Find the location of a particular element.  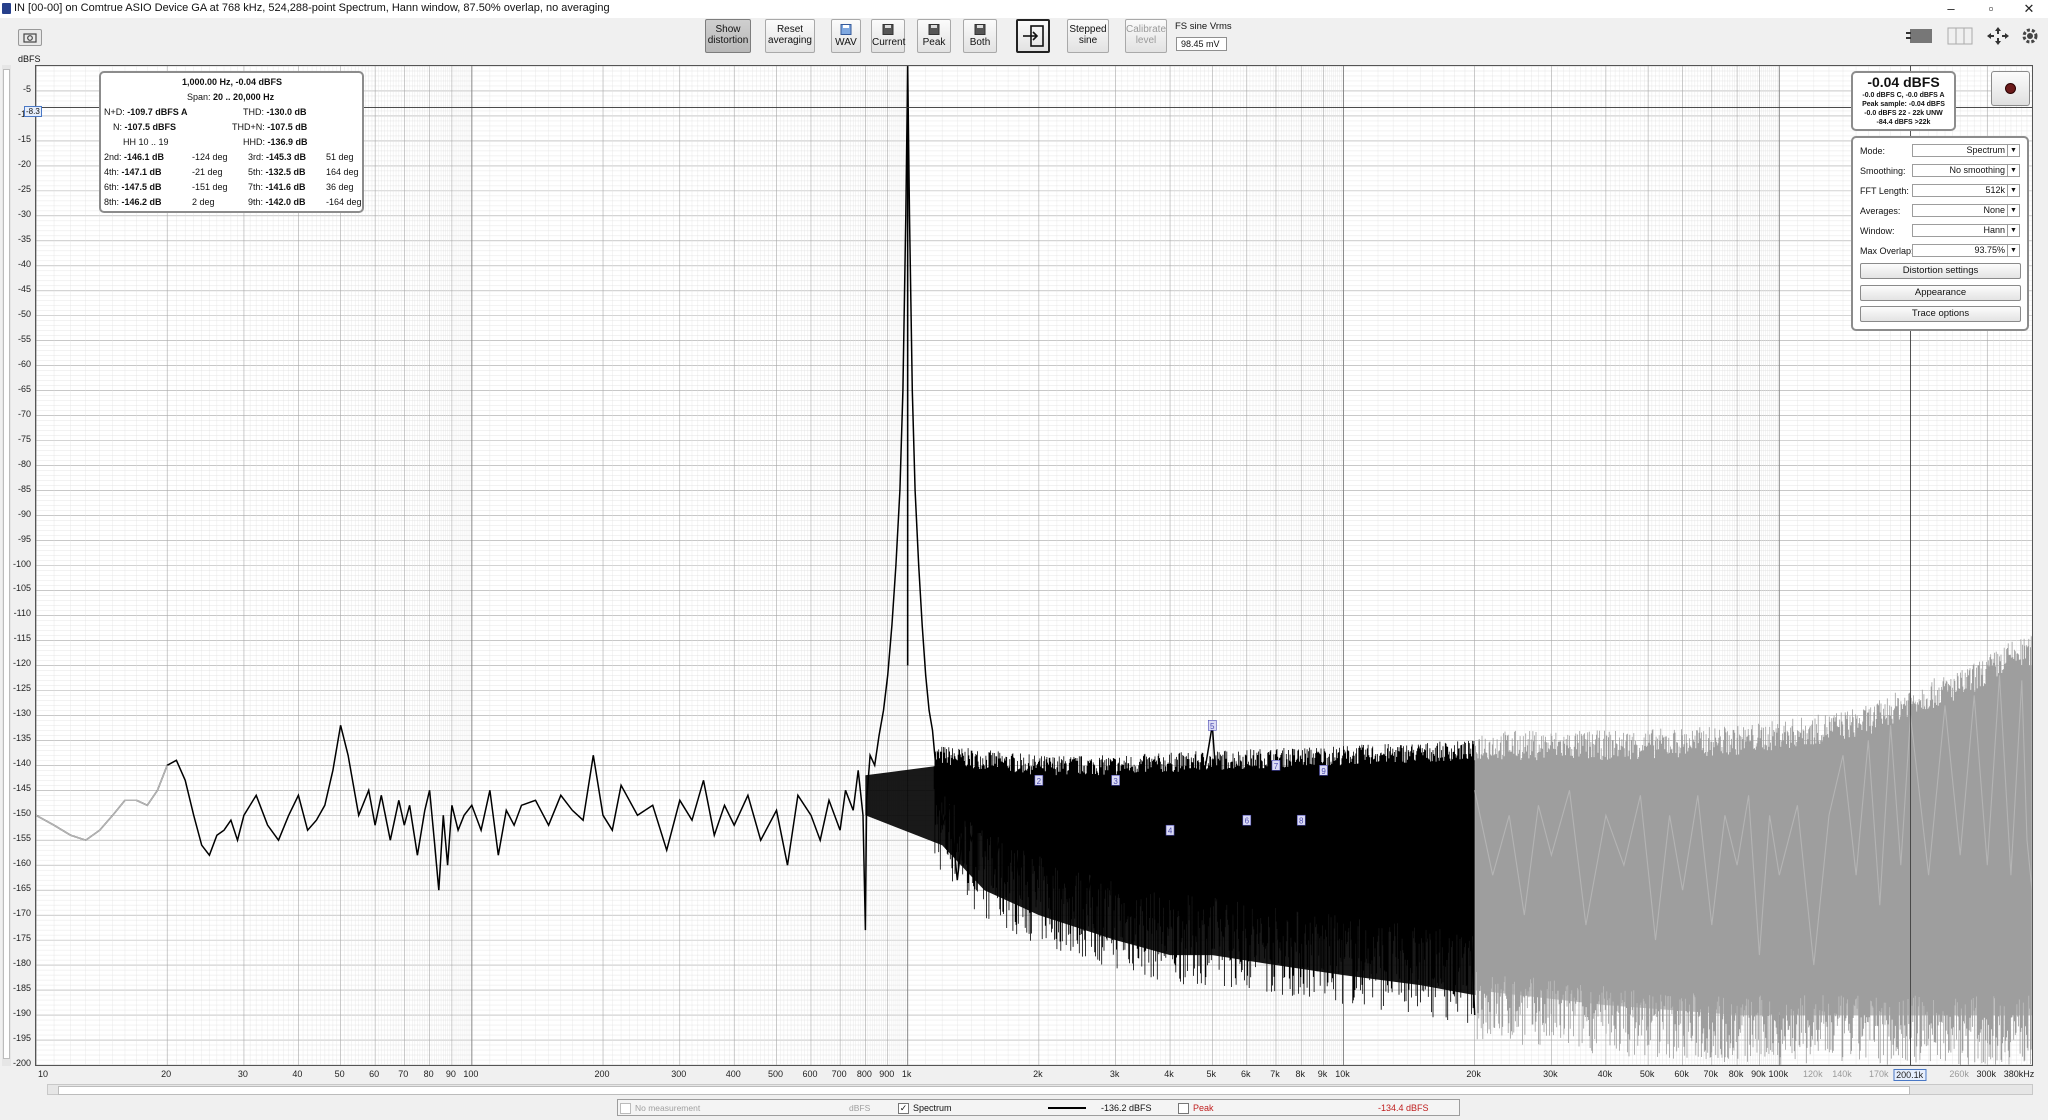

level-line4: -84.4 dBFS >22k is located at coordinates (1903, 122).